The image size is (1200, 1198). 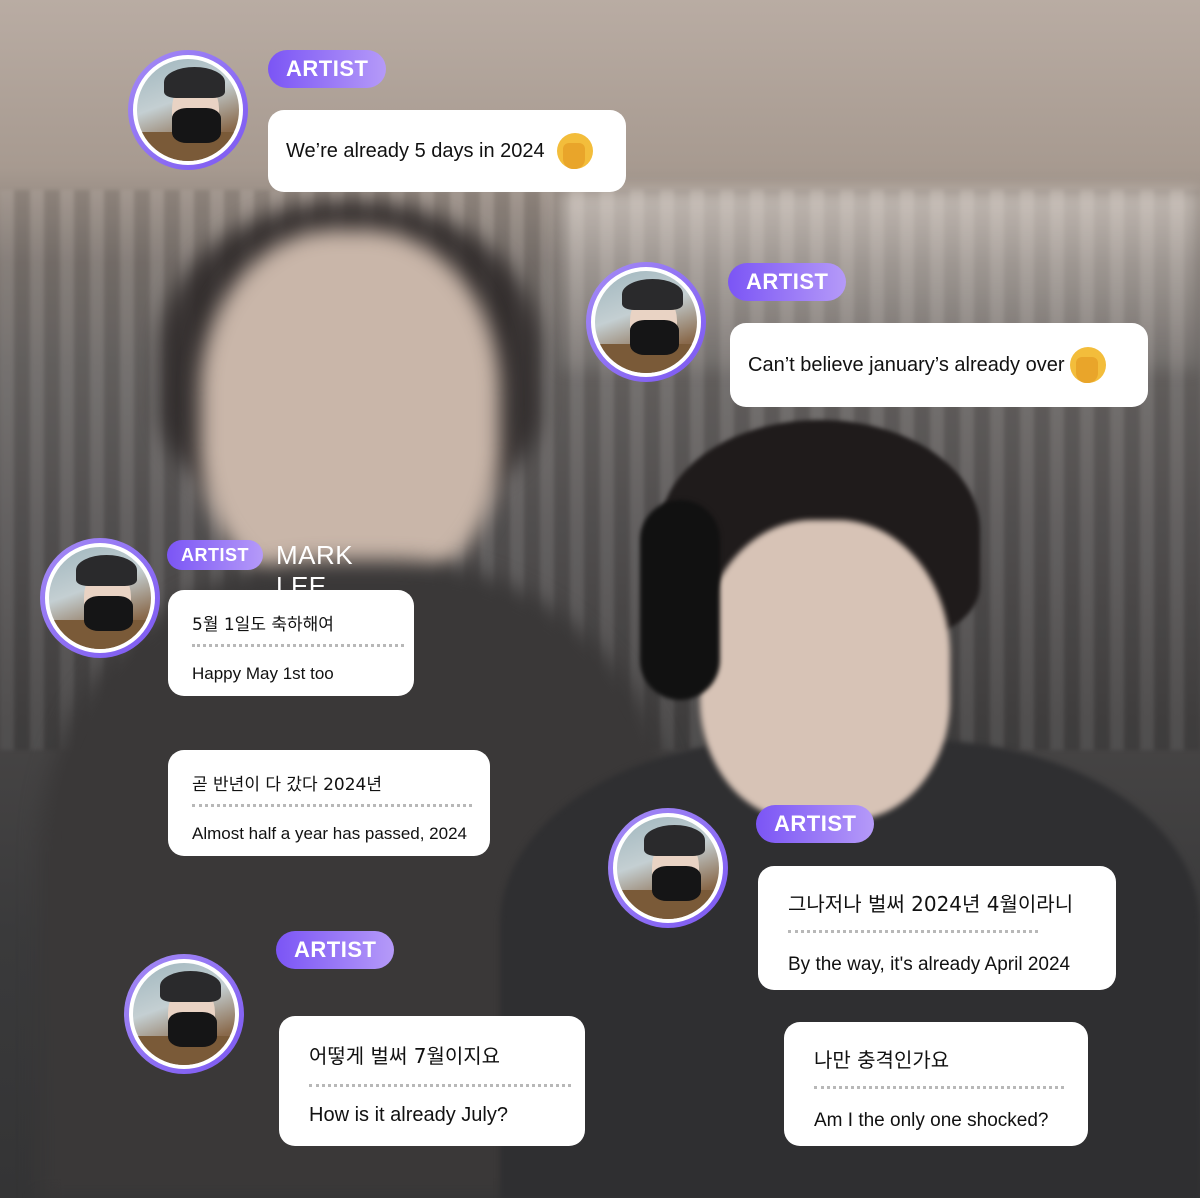 I want to click on message-text: Can’t believe january’s already over, so click(x=906, y=364).